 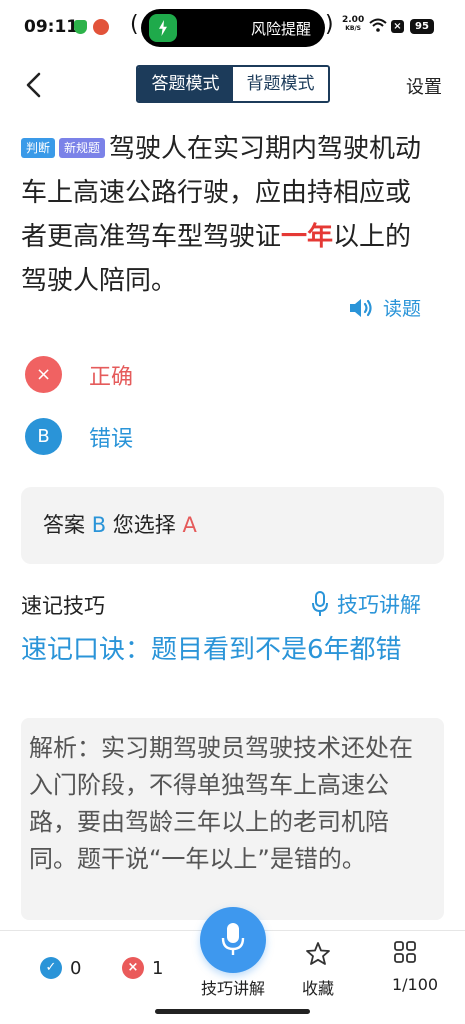 What do you see at coordinates (405, 952) in the screenshot?
I see `grid-icon` at bounding box center [405, 952].